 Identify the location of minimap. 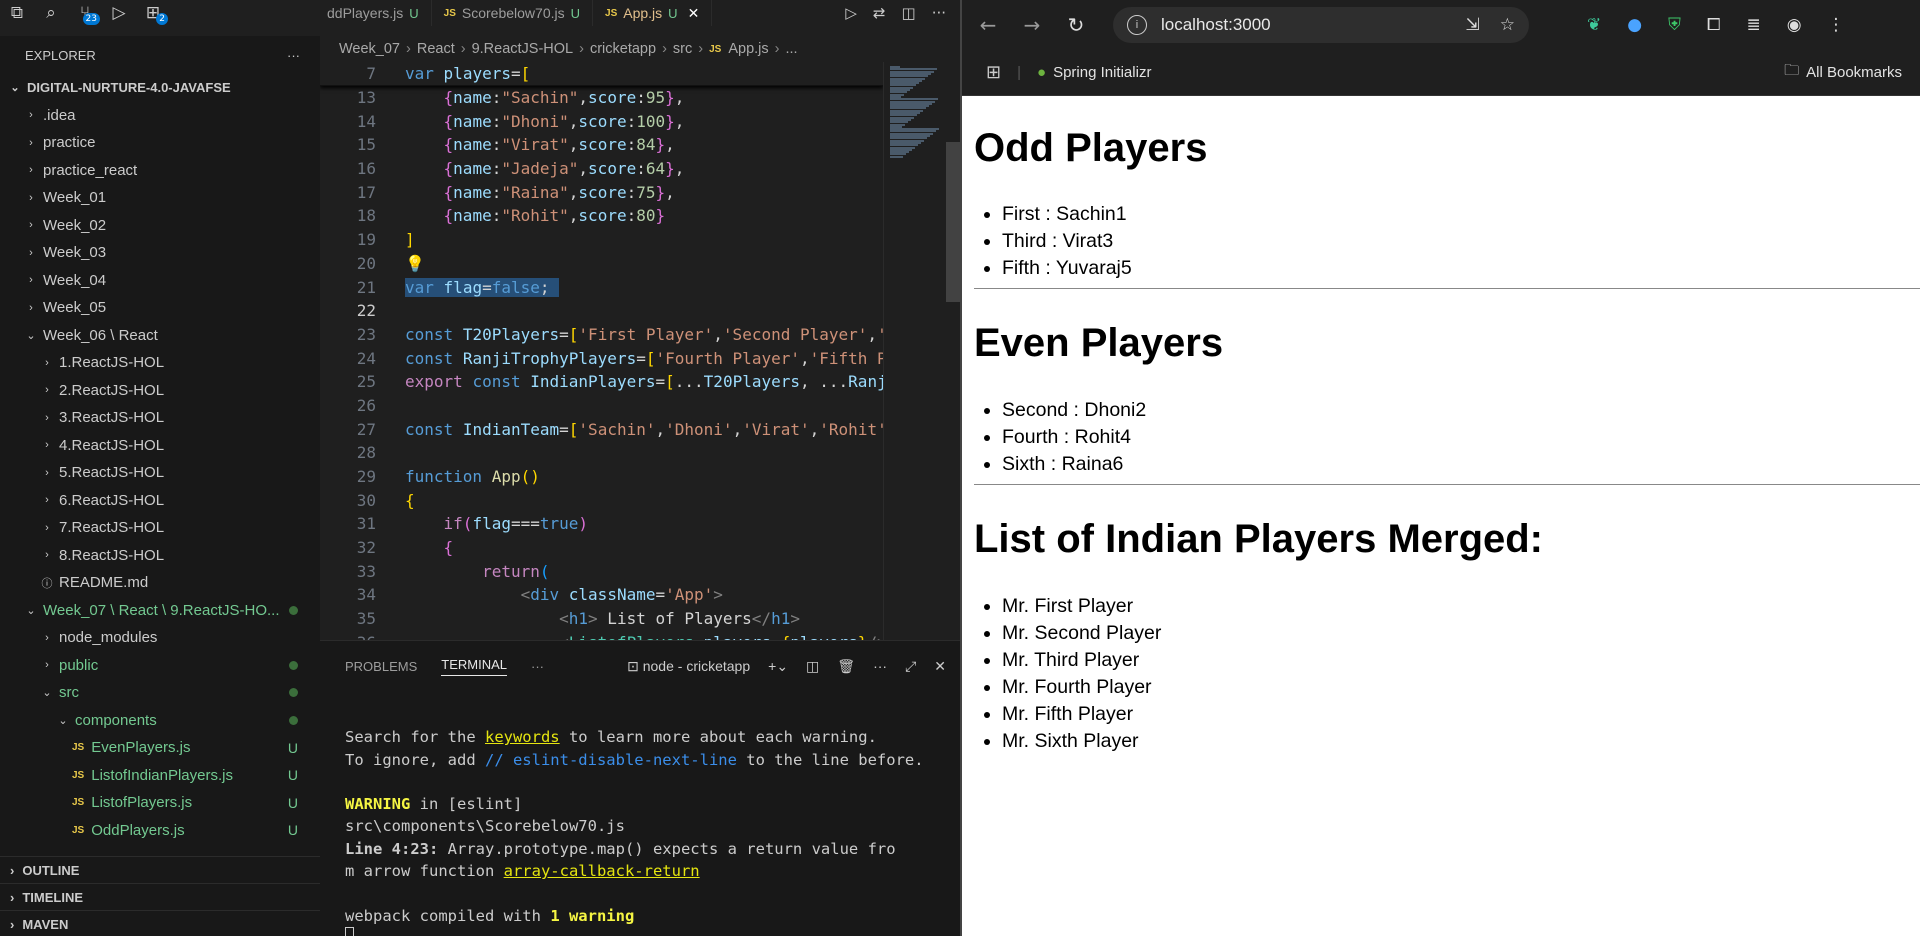
(921, 351).